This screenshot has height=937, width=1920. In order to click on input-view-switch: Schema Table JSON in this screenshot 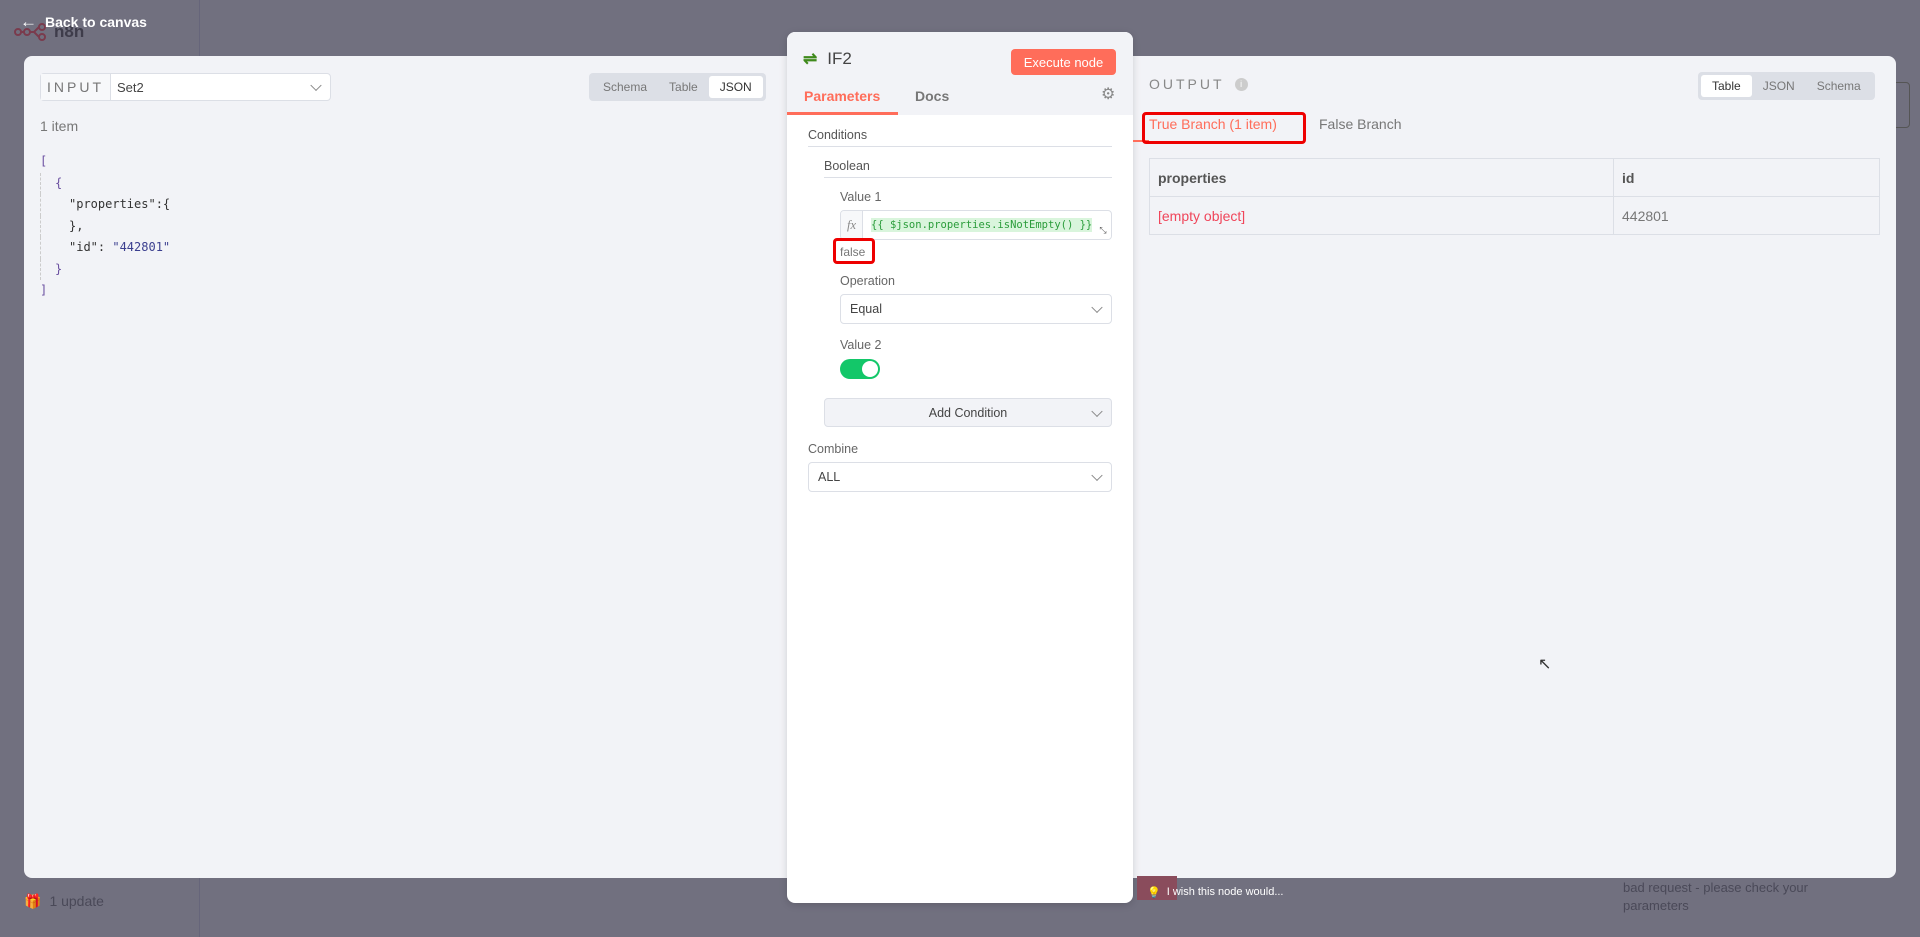, I will do `click(677, 87)`.